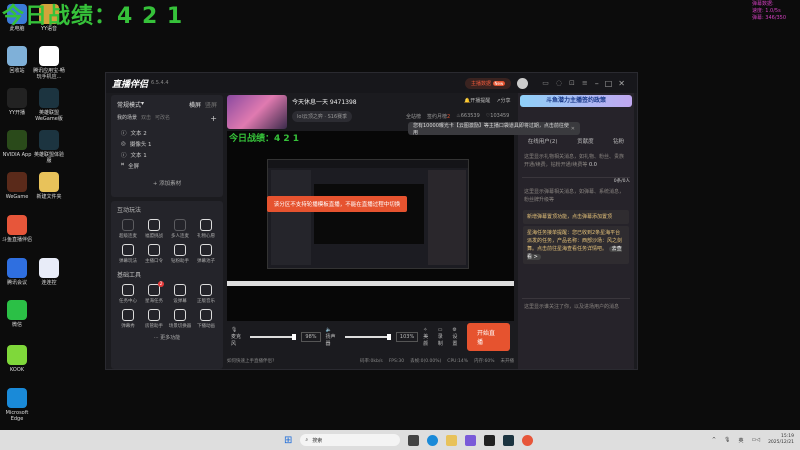  Describe the element at coordinates (127, 118) in the screenshot. I see `scene-tab-mine: 我的场景` at that location.